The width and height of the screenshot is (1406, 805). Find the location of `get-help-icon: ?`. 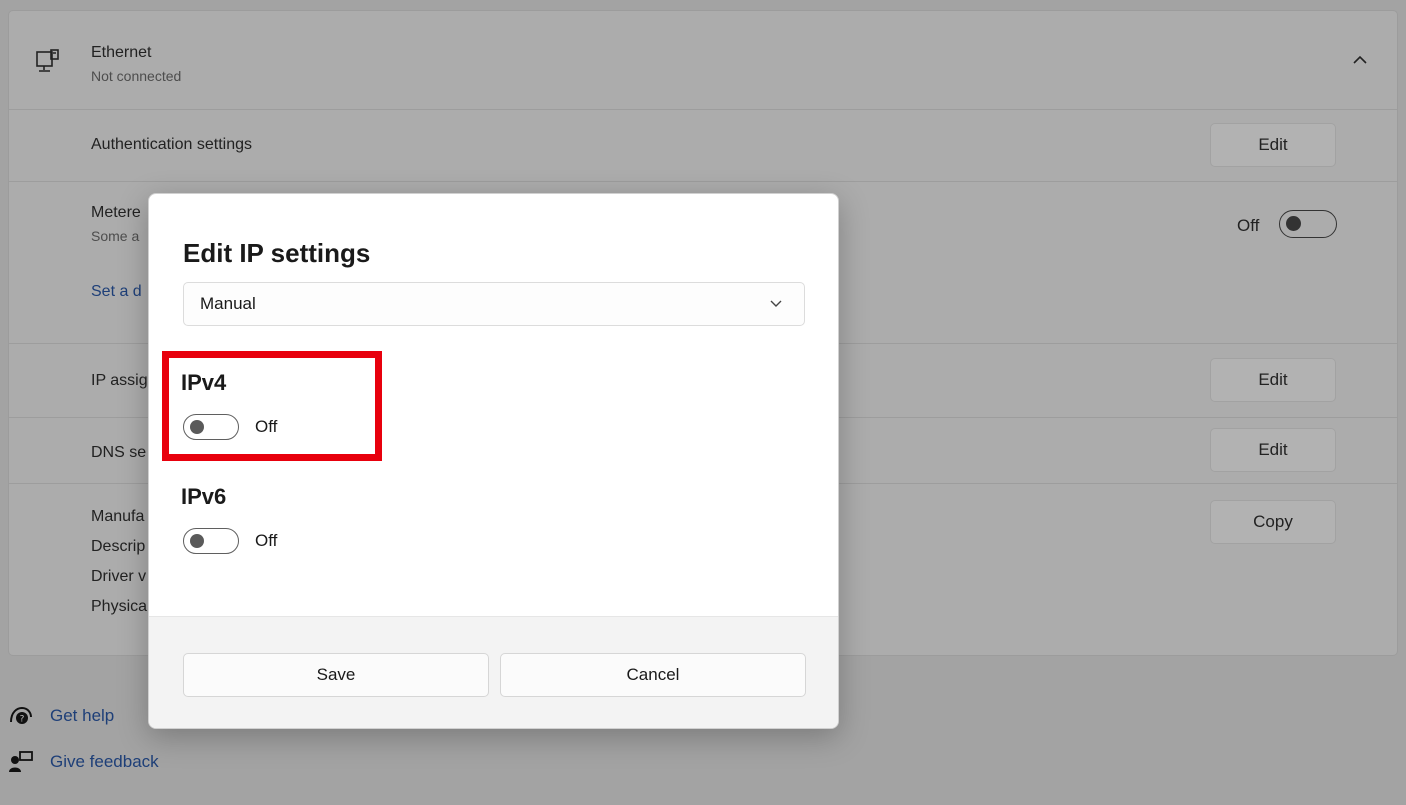

get-help-icon: ? is located at coordinates (21, 715).